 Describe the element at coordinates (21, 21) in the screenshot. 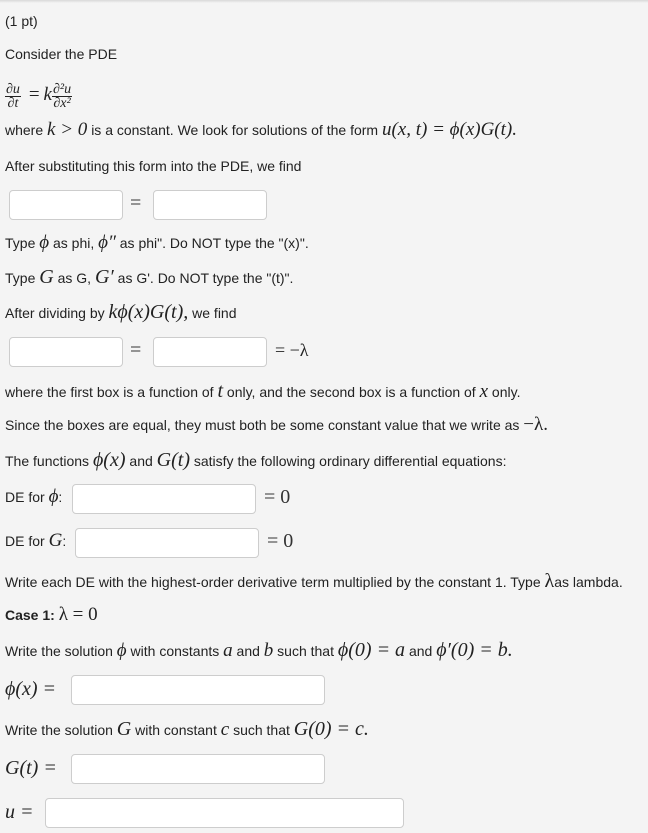

I see `points-label: (1 pt)` at that location.